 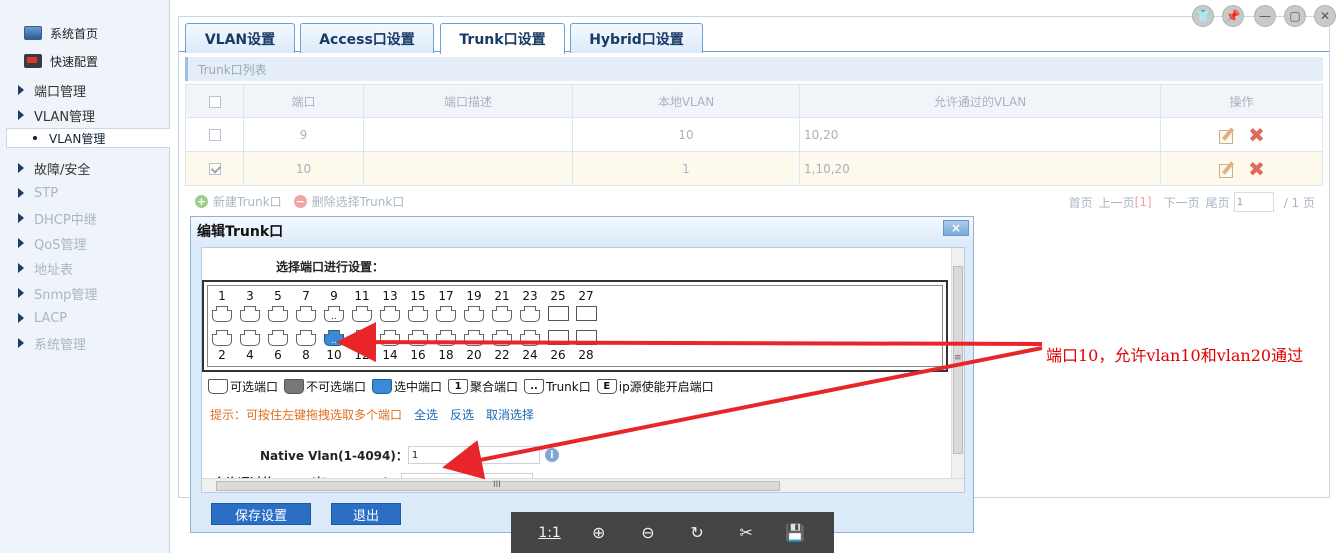 I want to click on crop-icon: ✂, so click(x=746, y=532).